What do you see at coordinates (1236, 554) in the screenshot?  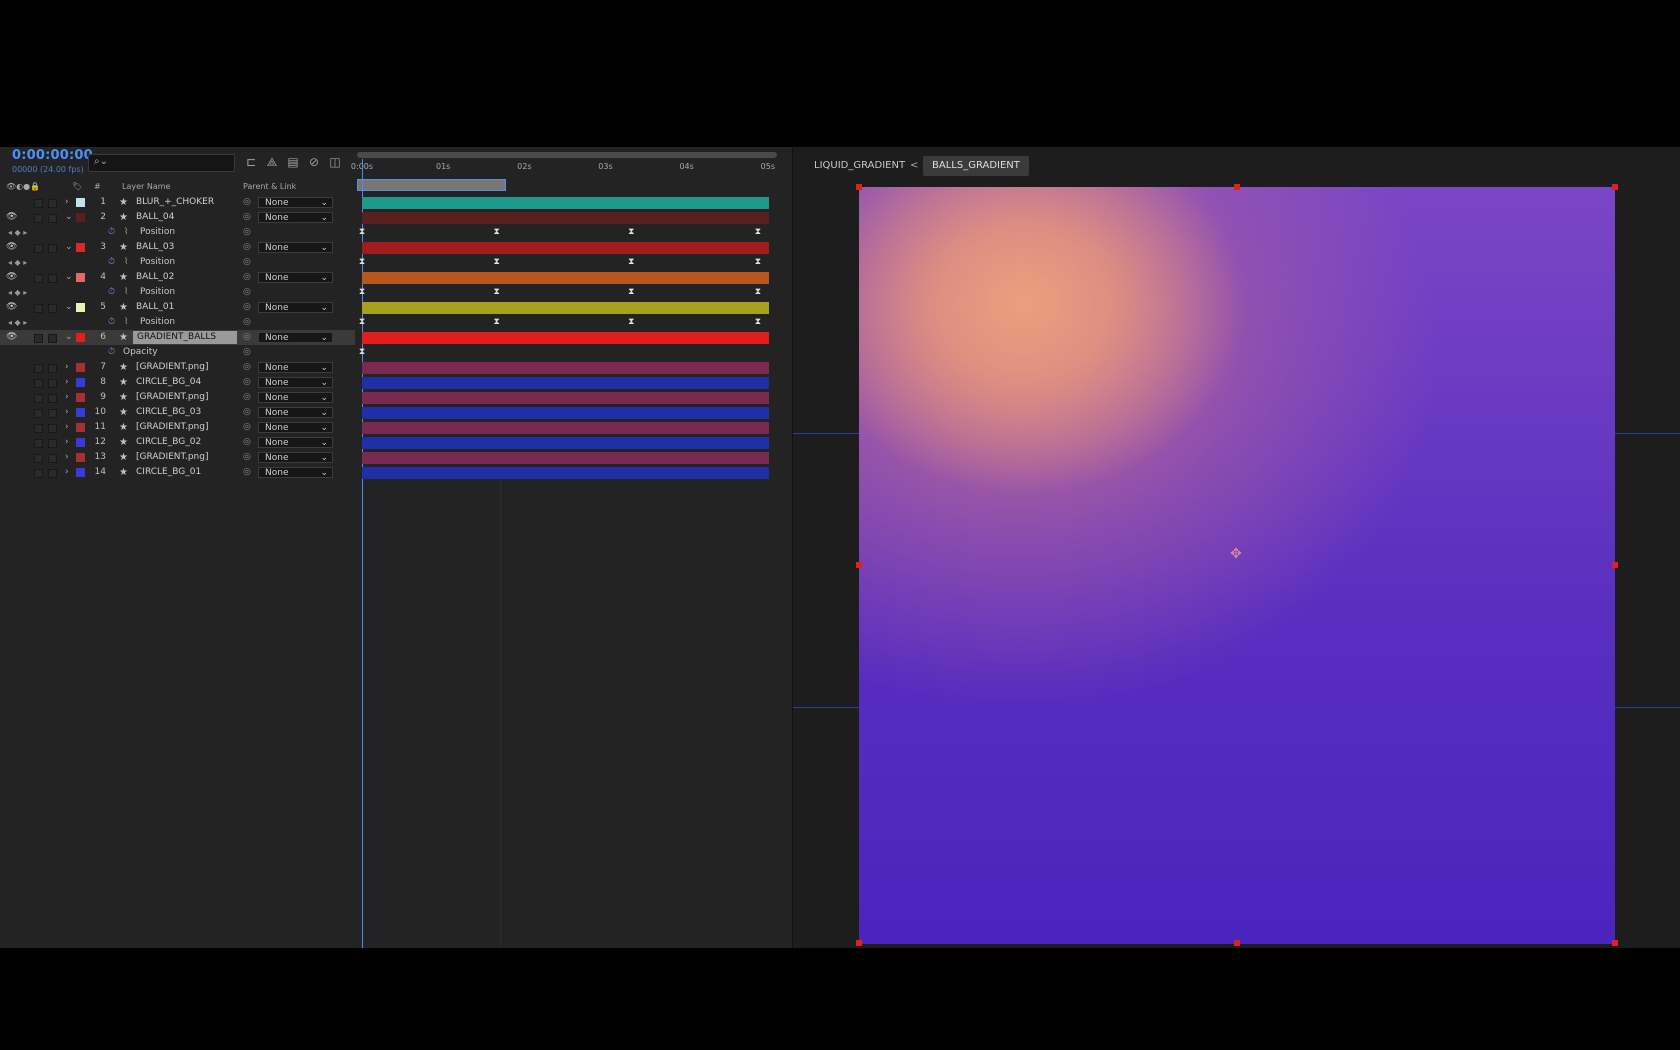 I see `anchor-point-icon: ✥` at bounding box center [1236, 554].